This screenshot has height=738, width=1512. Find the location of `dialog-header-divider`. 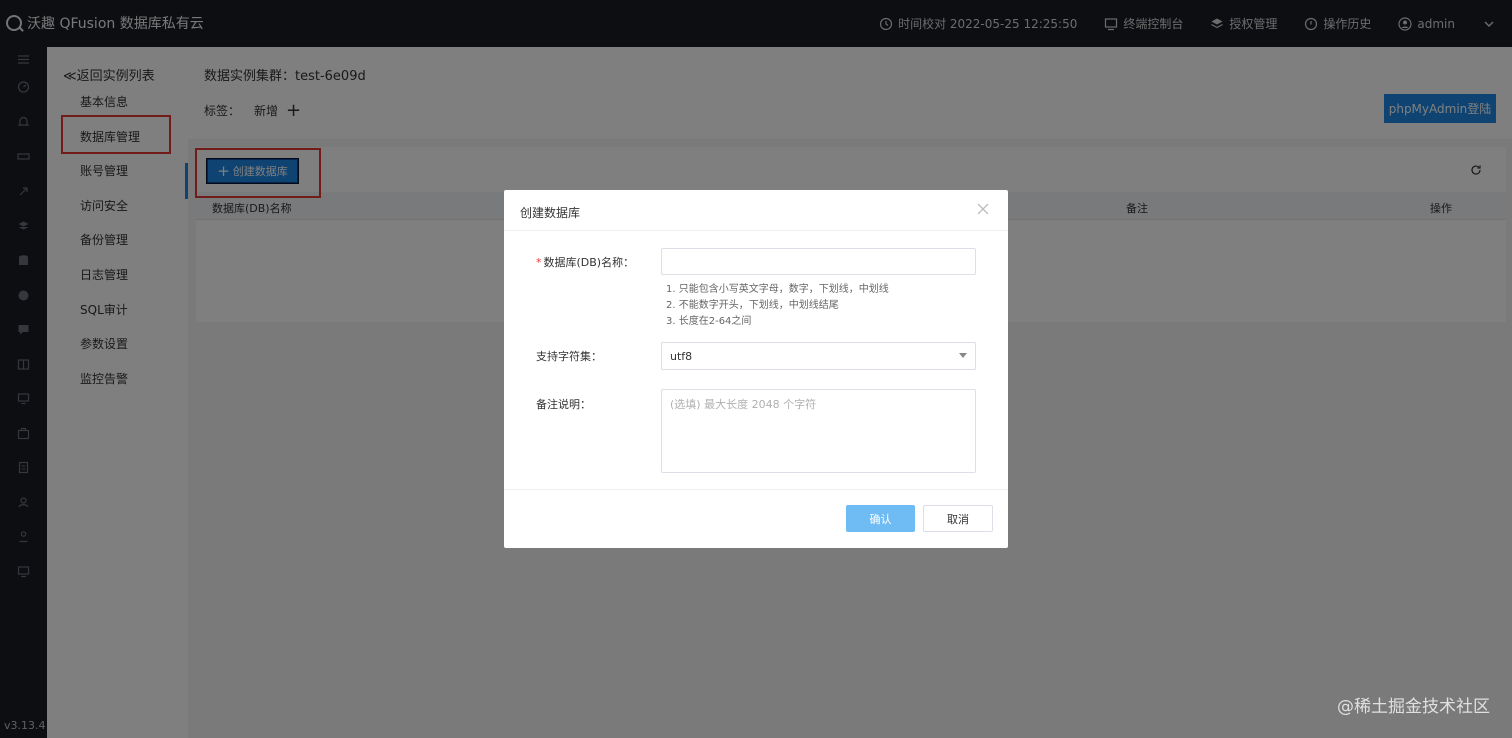

dialog-header-divider is located at coordinates (756, 230).